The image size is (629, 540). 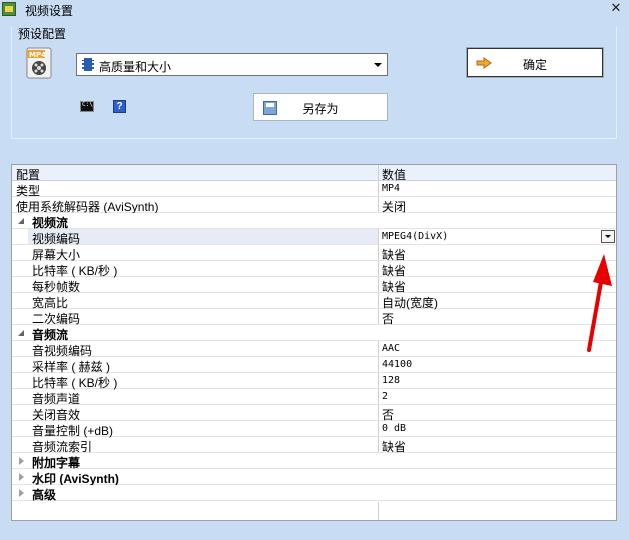 I want to click on category-subtitles: 附加字幕, so click(x=314, y=461).